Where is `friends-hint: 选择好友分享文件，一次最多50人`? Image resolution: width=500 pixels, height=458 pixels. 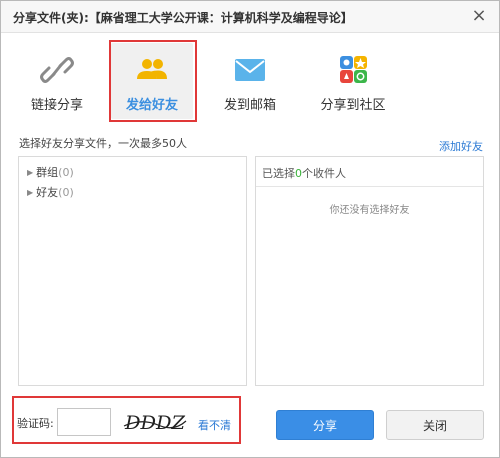
friends-hint: 选择好友分享文件，一次最多50人 is located at coordinates (103, 143).